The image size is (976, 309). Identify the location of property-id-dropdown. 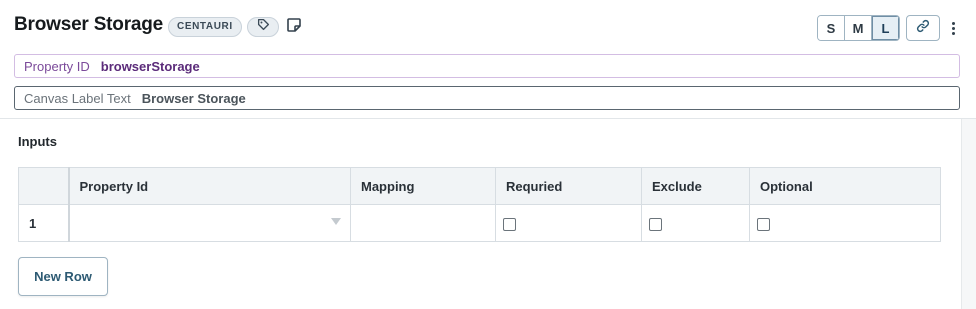
(209, 223).